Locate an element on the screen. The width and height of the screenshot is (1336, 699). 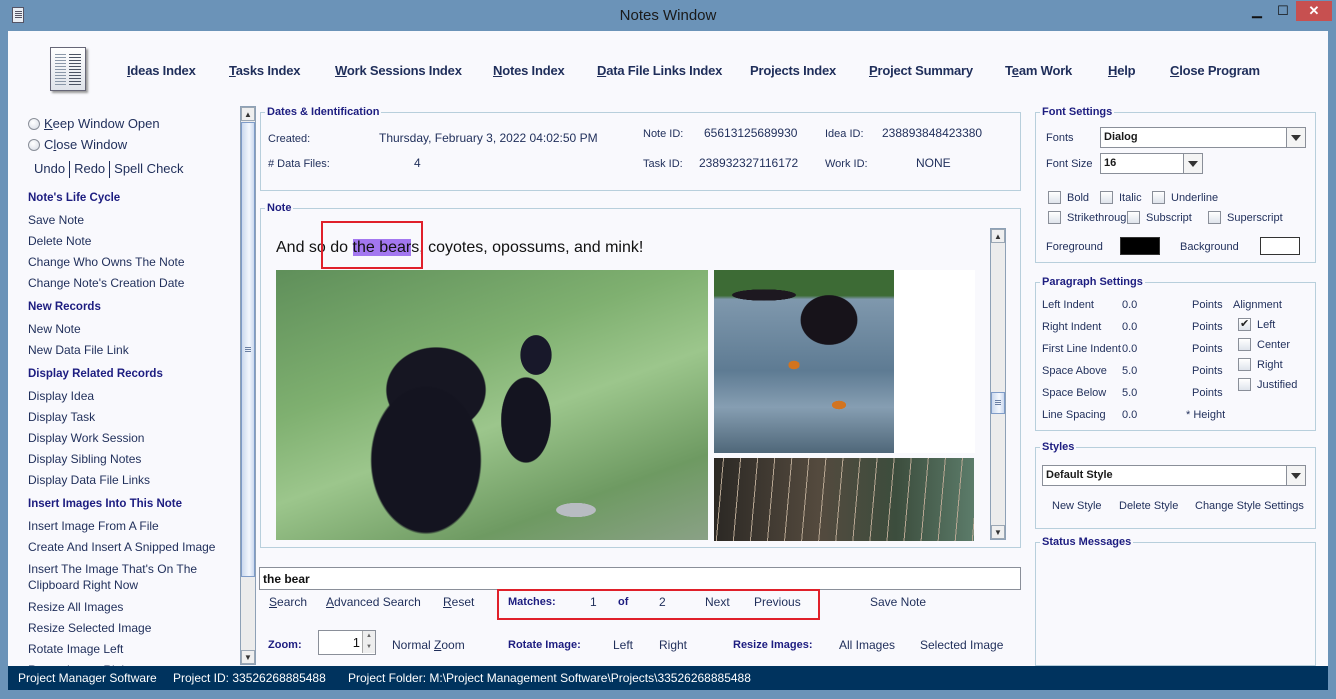
previous-match-button: Previous is located at coordinates (777, 602).